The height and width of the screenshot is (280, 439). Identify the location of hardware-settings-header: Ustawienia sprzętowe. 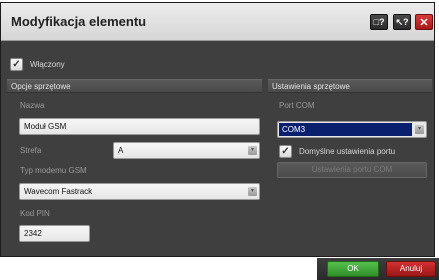
(350, 86).